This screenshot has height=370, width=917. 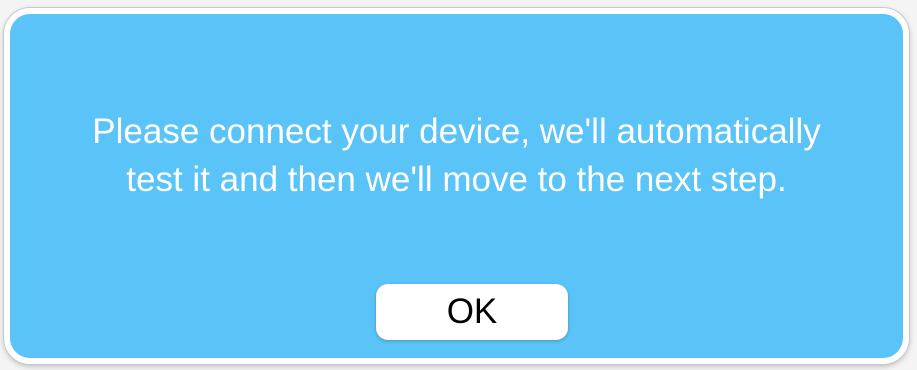 I want to click on ok-button: OK, so click(x=472, y=312).